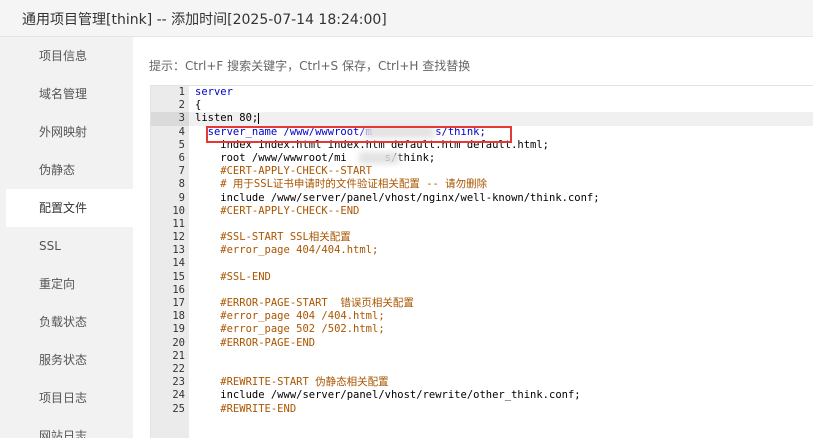 This screenshot has width=813, height=438. Describe the element at coordinates (69, 208) in the screenshot. I see `sidebar-item-config-file: 配置文件` at that location.